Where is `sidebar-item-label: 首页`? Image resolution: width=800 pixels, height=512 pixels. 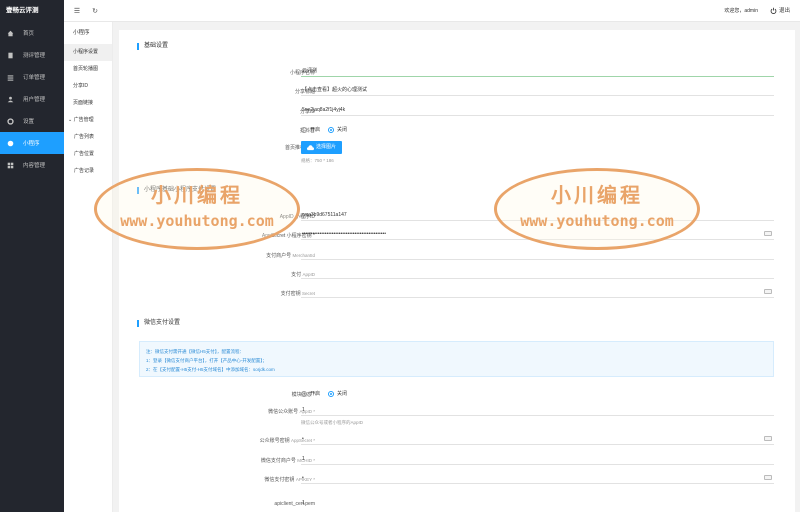 sidebar-item-label: 首页 is located at coordinates (29, 34).